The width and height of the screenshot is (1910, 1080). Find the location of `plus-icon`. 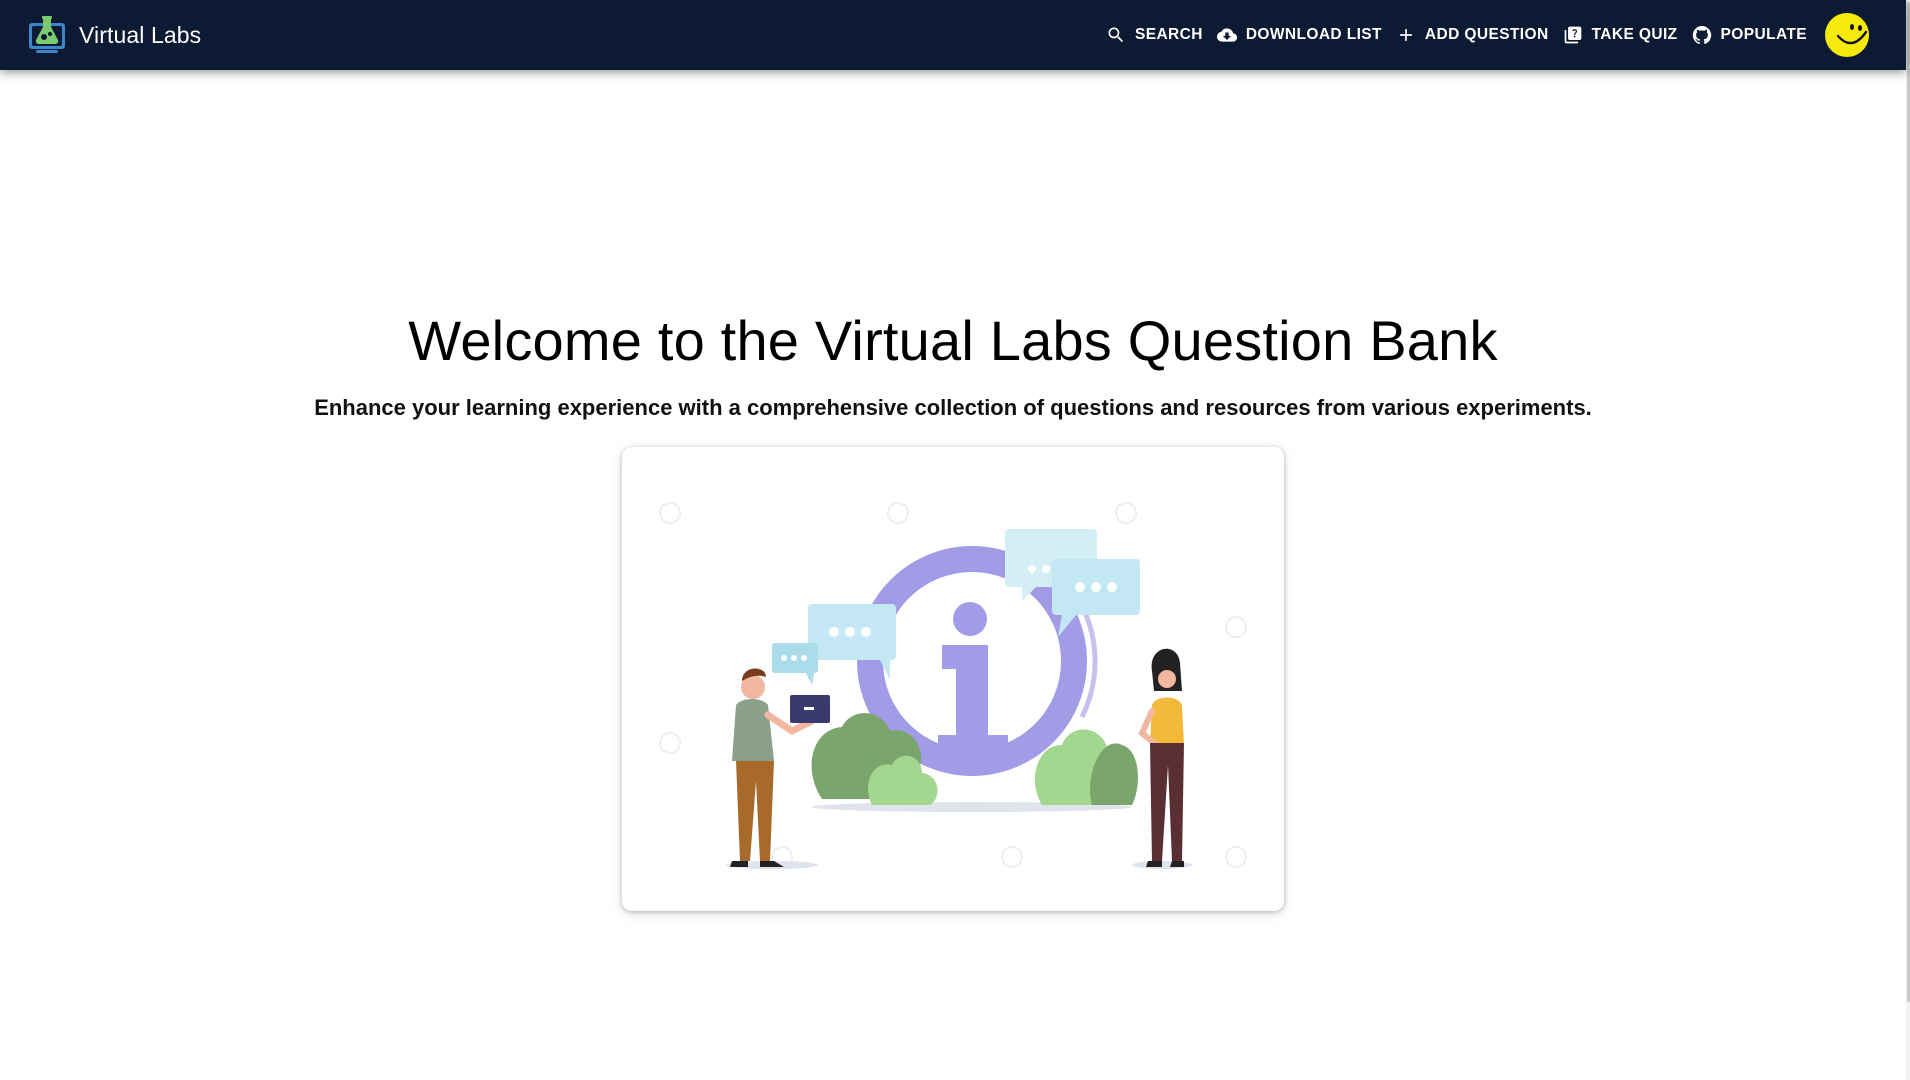

plus-icon is located at coordinates (1406, 35).